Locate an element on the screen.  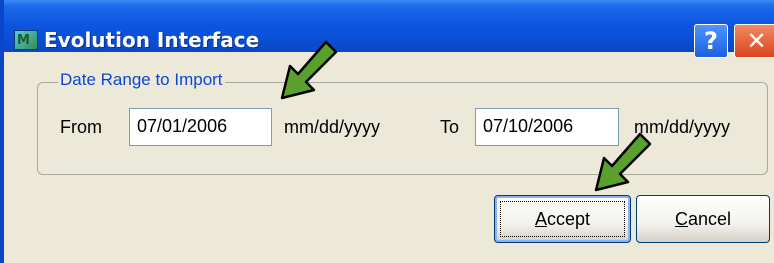
from-date-field: 07/01/2006 is located at coordinates (200, 127).